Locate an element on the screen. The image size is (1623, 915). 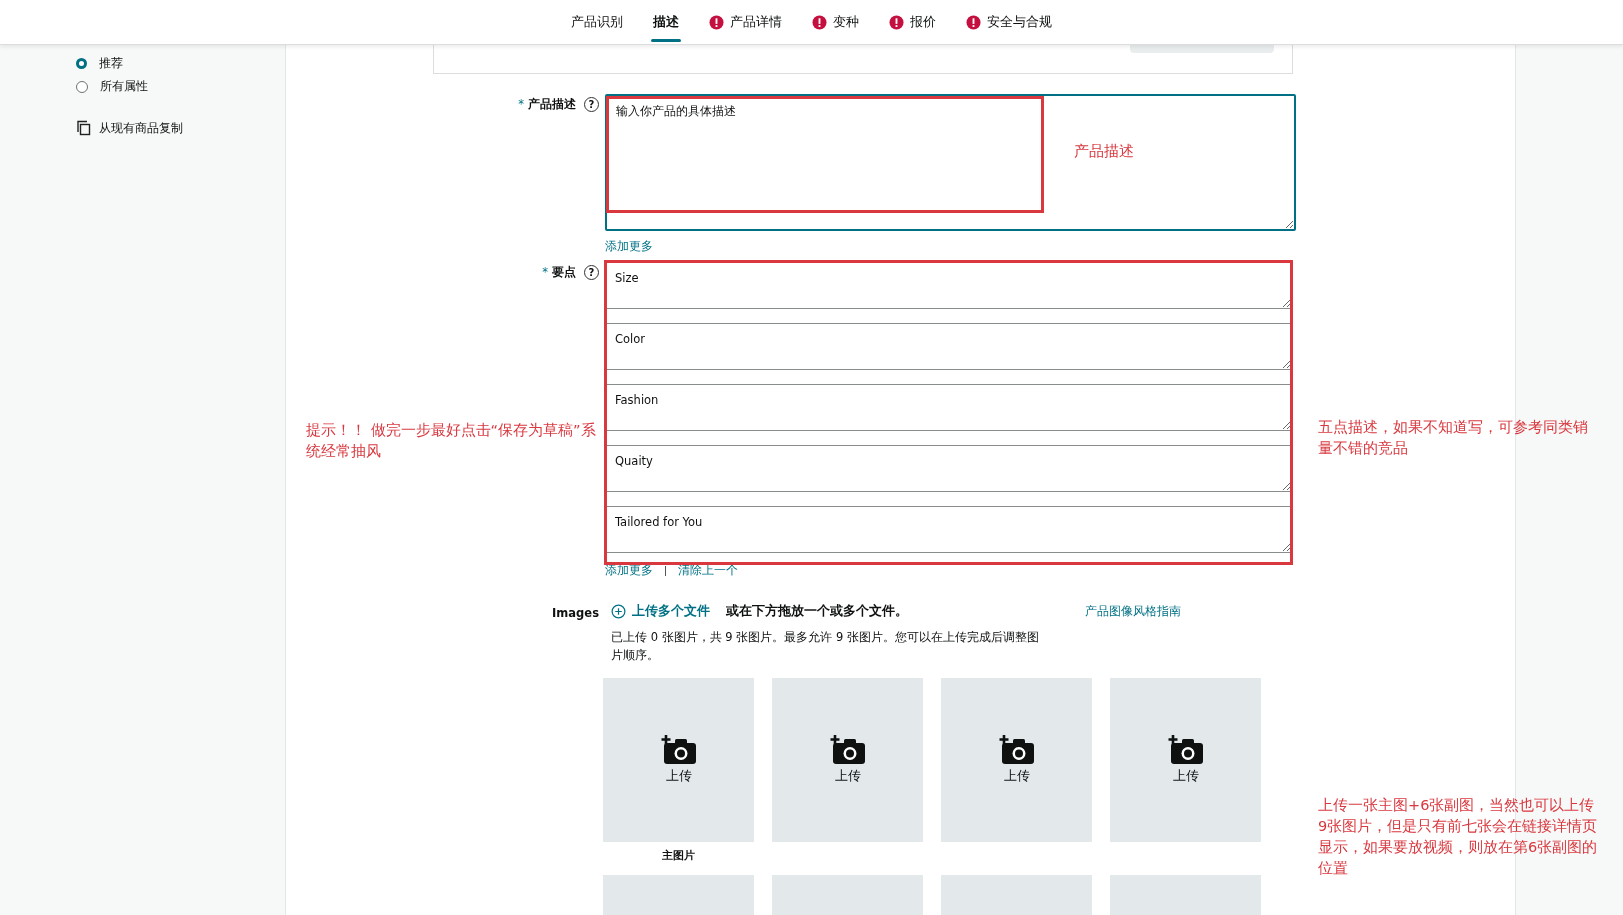
section-tab: 安全与合规 is located at coordinates (1009, 22).